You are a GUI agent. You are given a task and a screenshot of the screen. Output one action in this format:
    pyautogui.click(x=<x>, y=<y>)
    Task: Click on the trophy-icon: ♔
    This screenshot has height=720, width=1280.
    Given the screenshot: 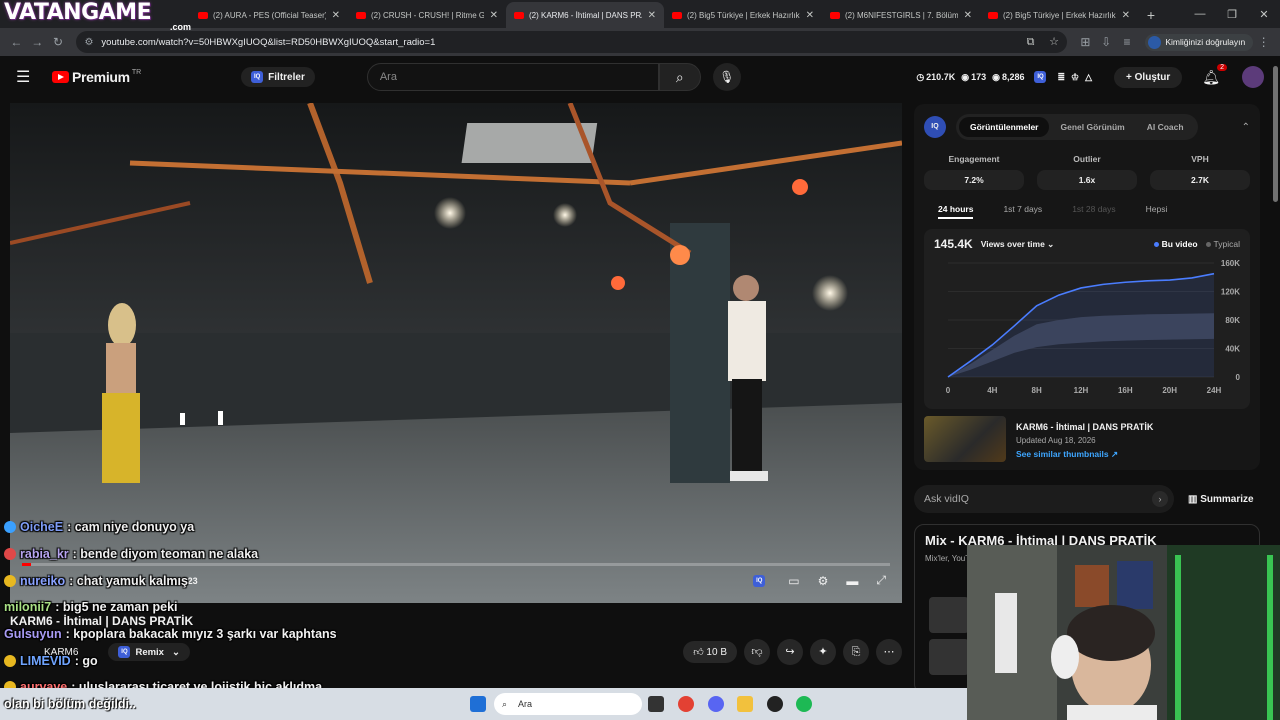 What is the action you would take?
    pyautogui.click(x=1075, y=77)
    